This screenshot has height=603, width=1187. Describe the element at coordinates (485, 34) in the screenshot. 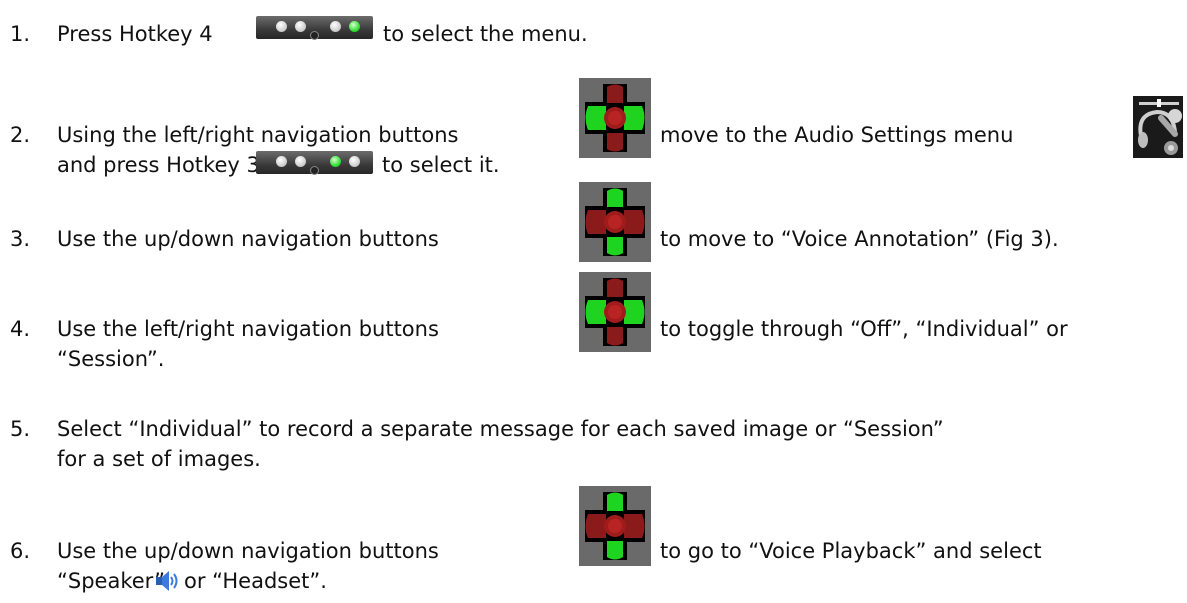

I see `step-text: to select the menu.` at that location.